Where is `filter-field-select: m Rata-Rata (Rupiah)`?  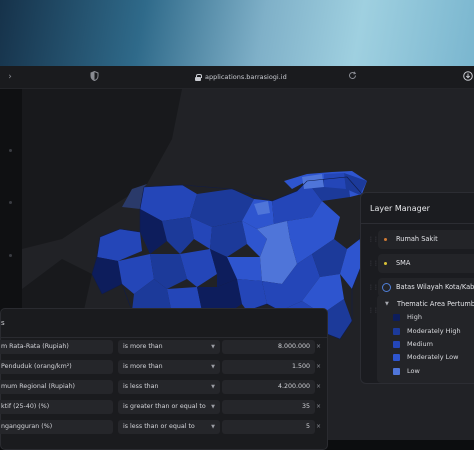
filter-field-select: m Rata-Rata (Rupiah) is located at coordinates (56, 347).